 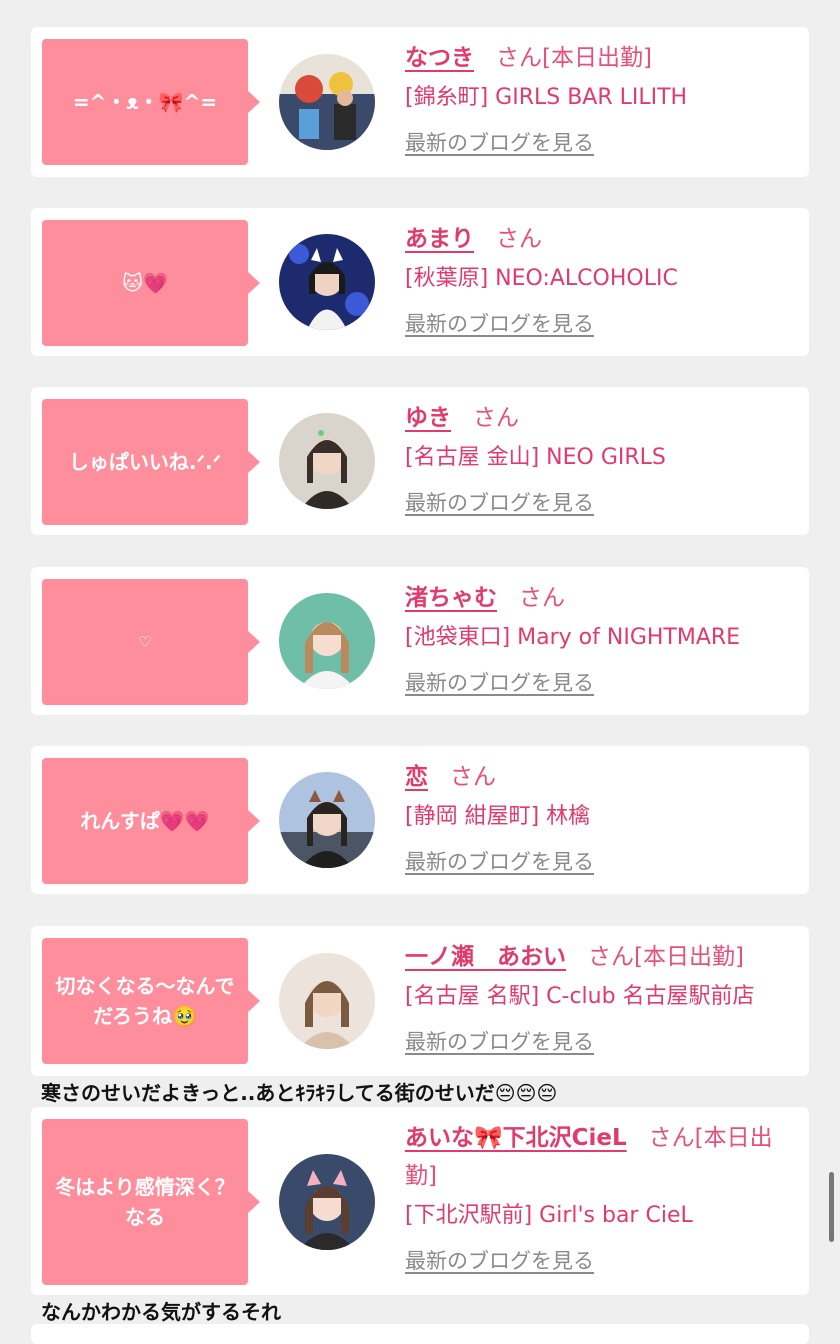 I want to click on blog-post-card: 🐱💗 あまり さん [秋葉原] NEO:ALCOHOLIC 最新のブログを見る, so click(x=420, y=282).